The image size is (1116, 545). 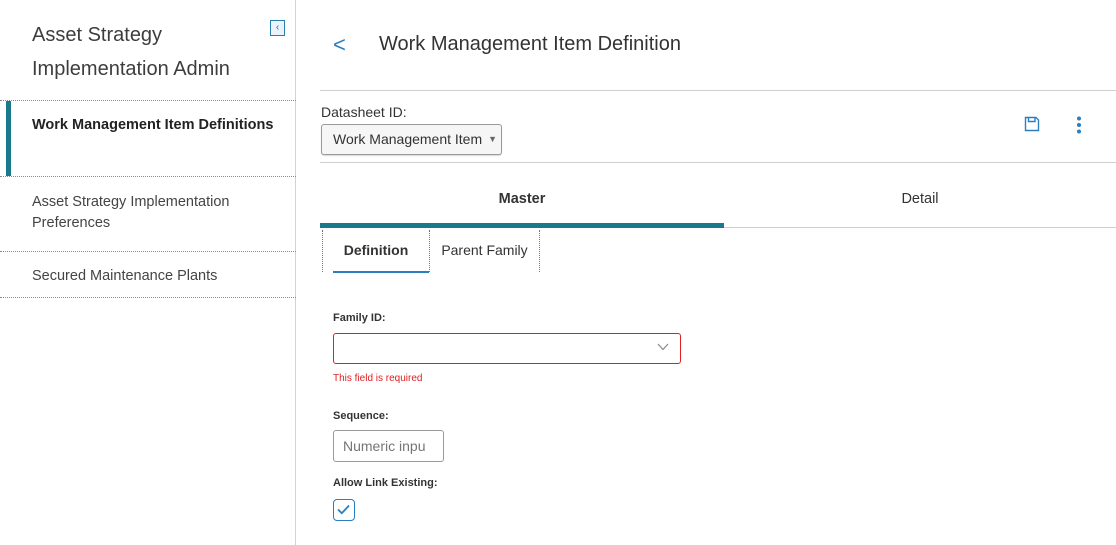 I want to click on chevron-down-icon, so click(x=663, y=347).